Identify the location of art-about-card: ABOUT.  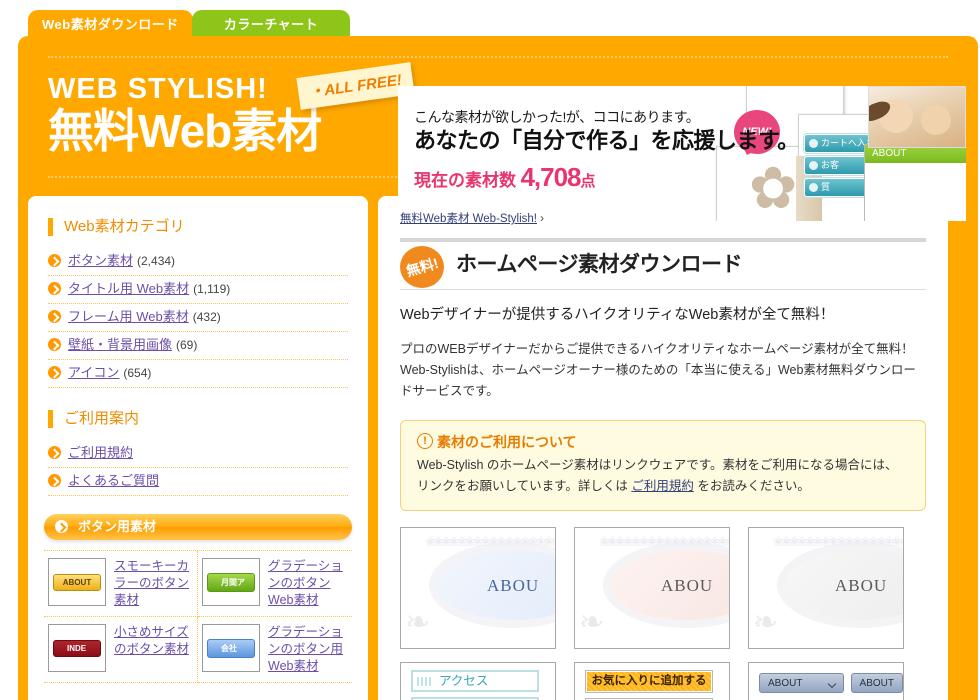
(915, 182).